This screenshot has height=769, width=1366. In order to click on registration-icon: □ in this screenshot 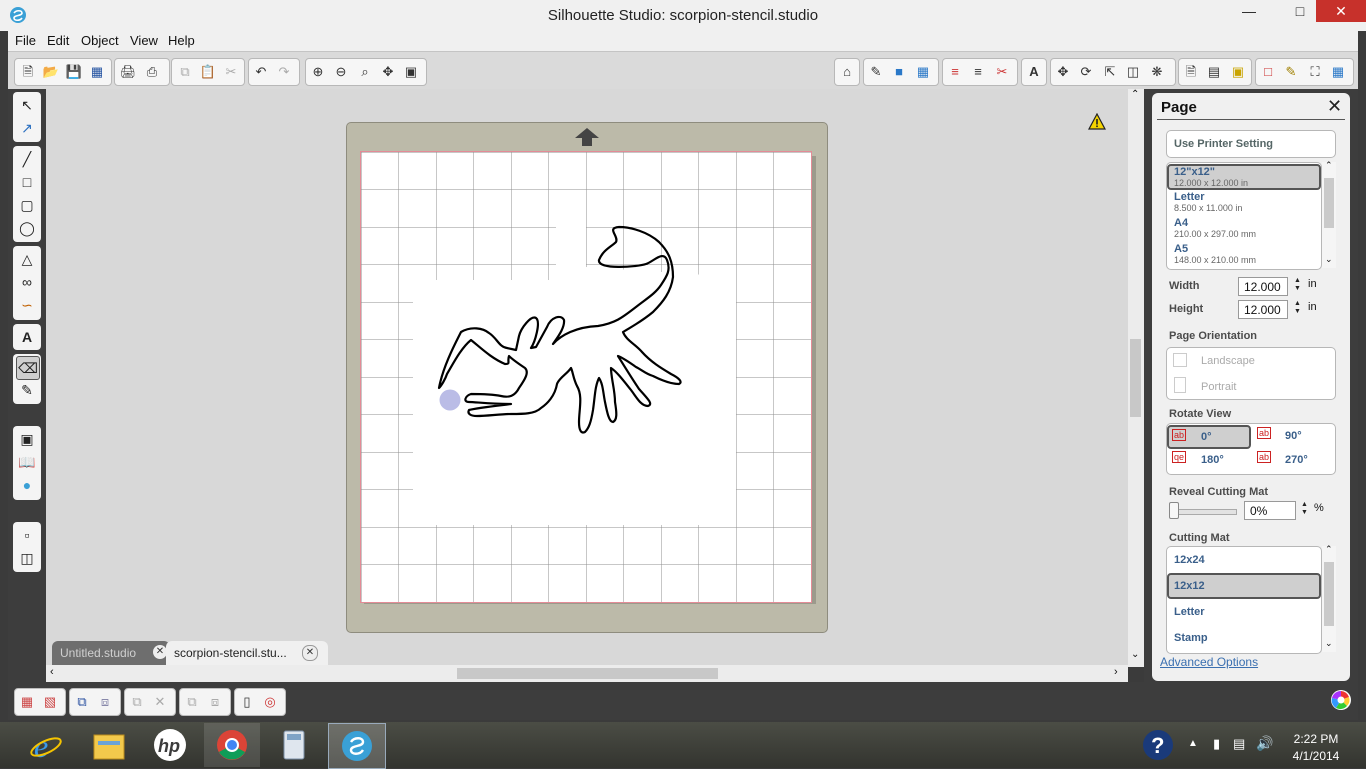, I will do `click(1268, 72)`.